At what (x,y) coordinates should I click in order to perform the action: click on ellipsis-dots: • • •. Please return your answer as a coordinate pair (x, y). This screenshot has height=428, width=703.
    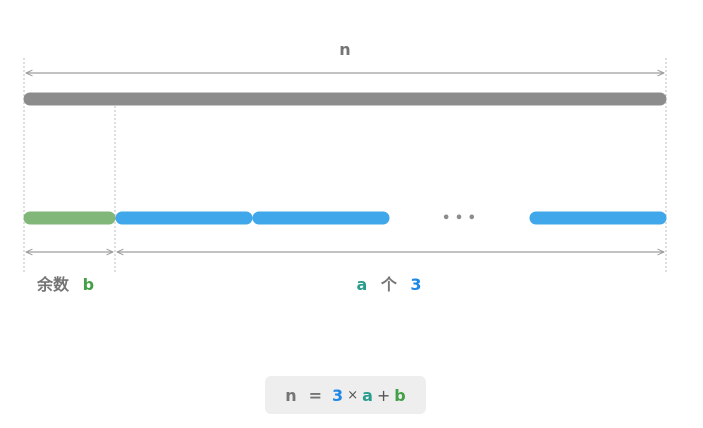
    Looking at the image, I should click on (459, 218).